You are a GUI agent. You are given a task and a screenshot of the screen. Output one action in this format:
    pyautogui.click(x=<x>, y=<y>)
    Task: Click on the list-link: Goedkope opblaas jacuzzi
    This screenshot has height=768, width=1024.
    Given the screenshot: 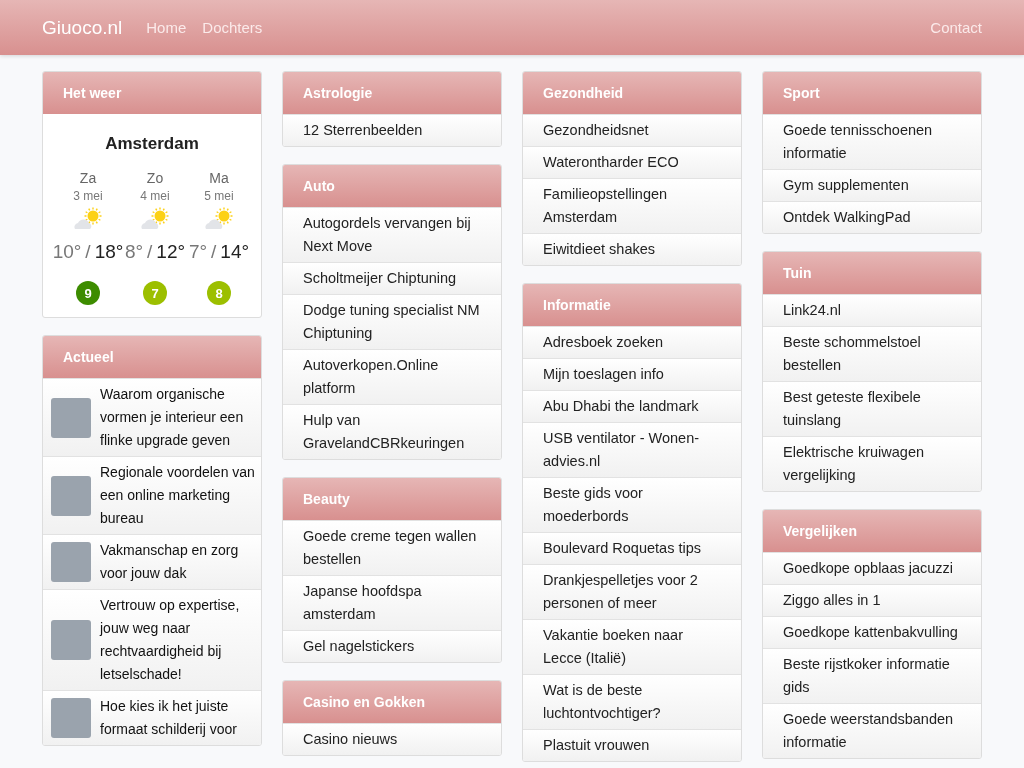 What is the action you would take?
    pyautogui.click(x=872, y=568)
    